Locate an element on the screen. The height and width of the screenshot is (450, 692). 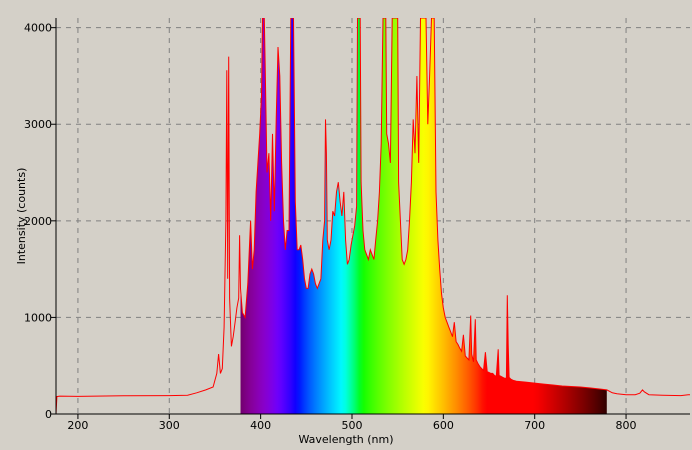
x-axis-title: Wavelength (nm) is located at coordinates (345, 439).